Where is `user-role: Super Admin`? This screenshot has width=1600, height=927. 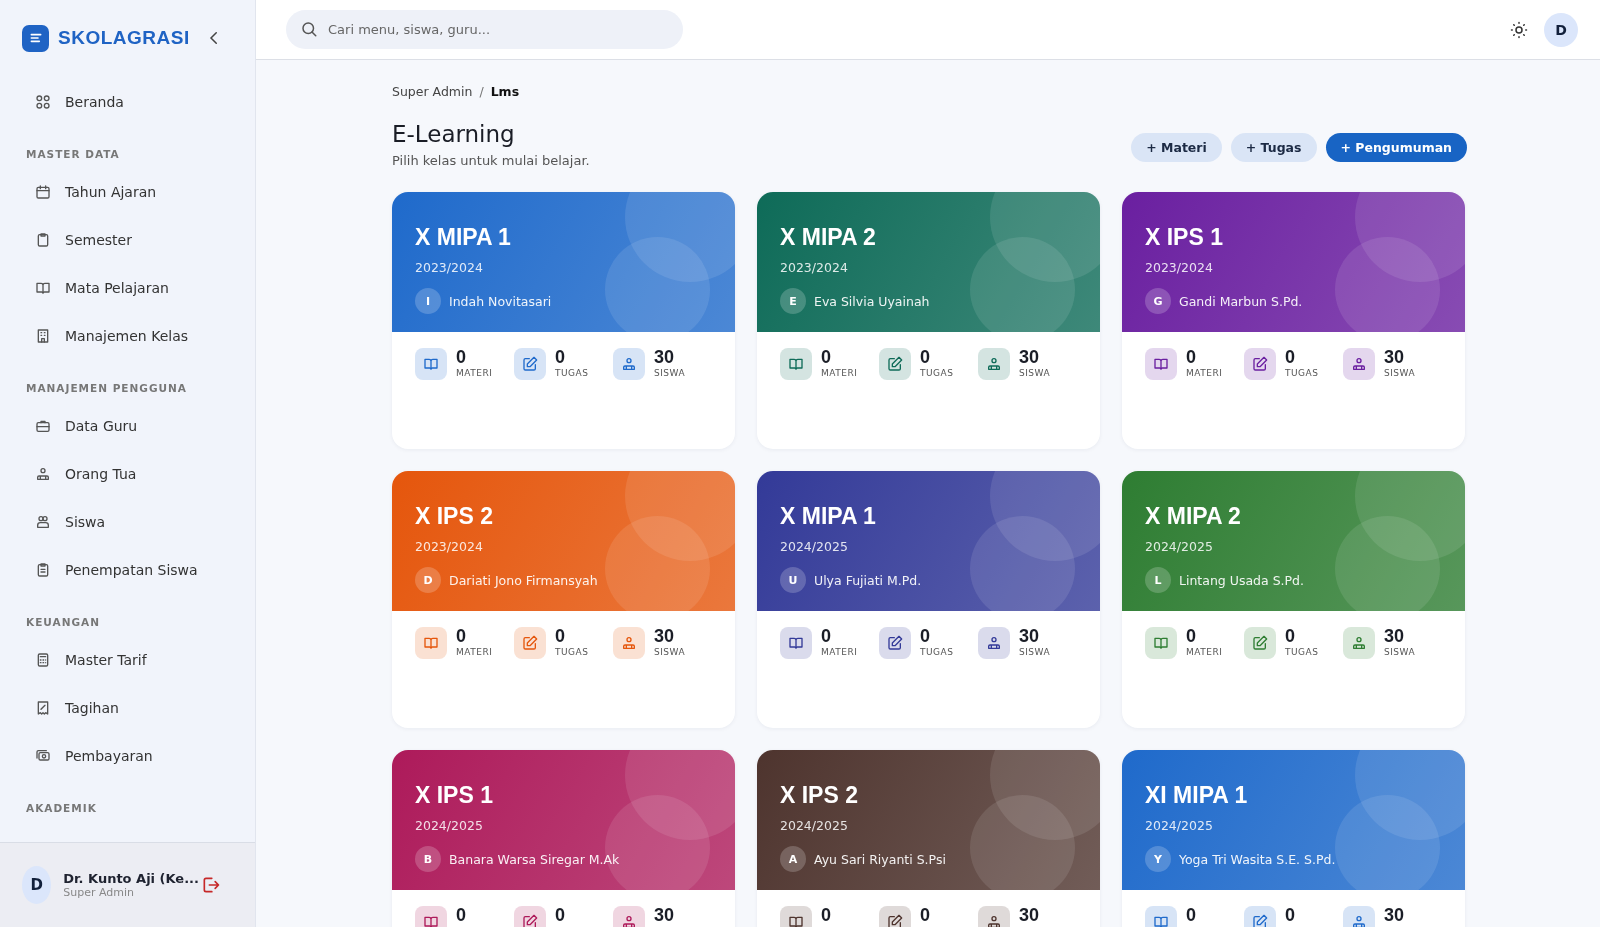
user-role: Super Admin is located at coordinates (99, 892).